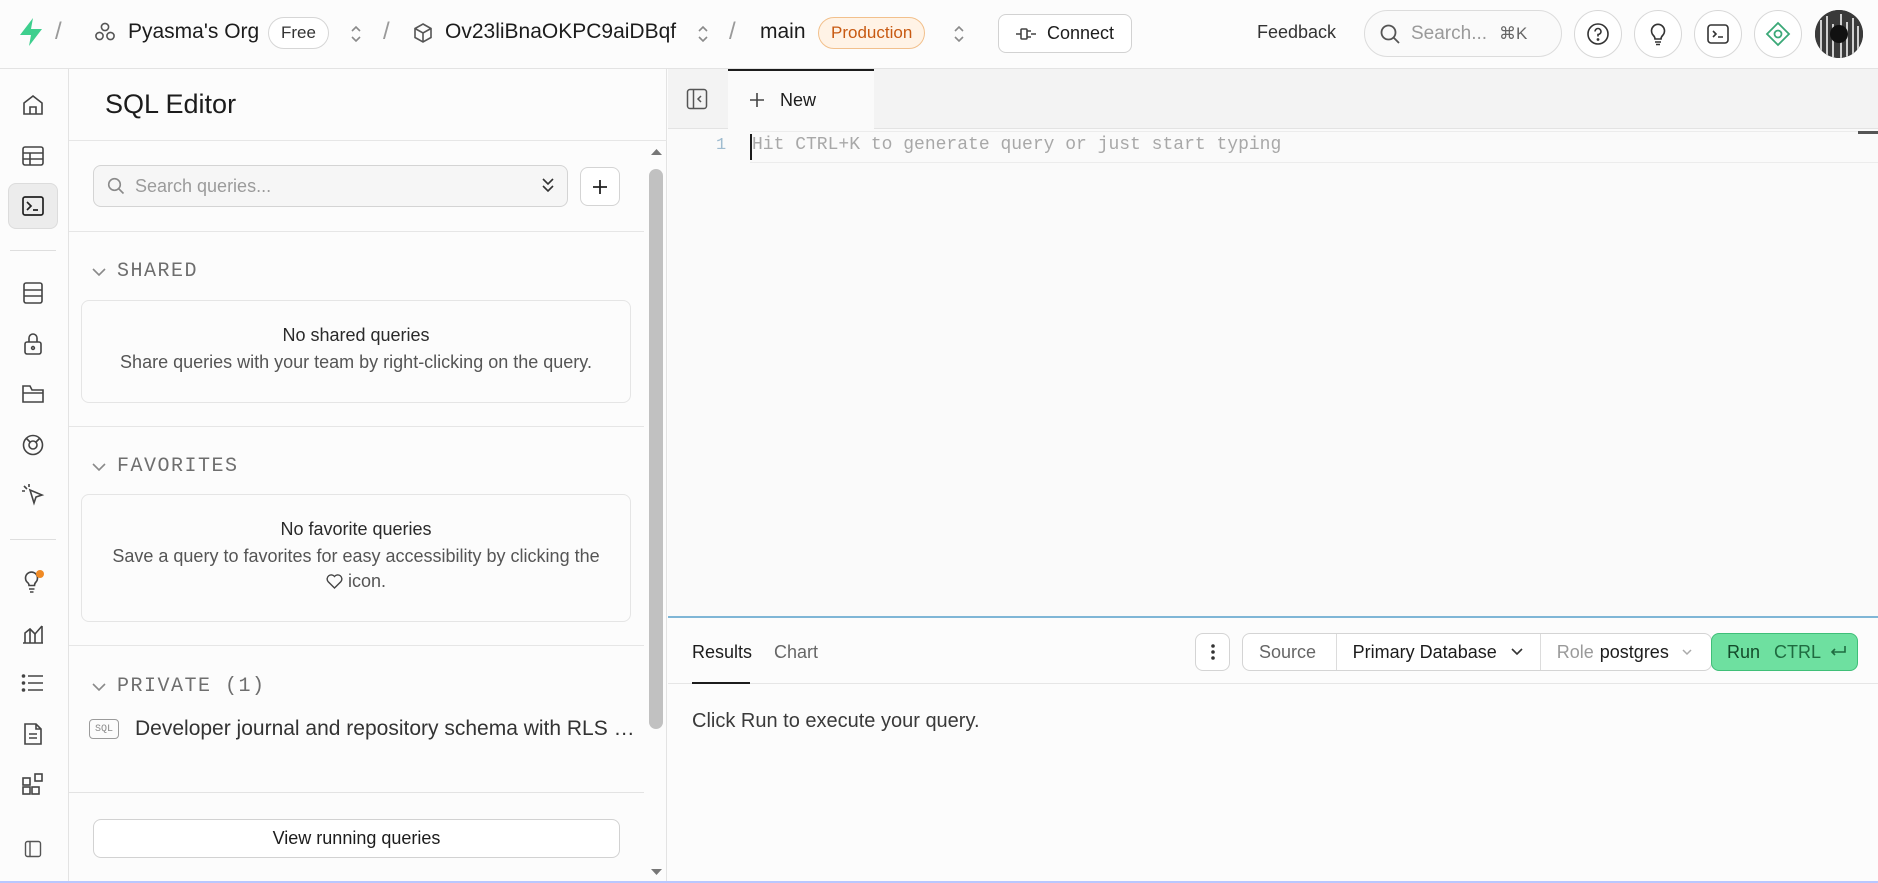  What do you see at coordinates (33, 683) in the screenshot?
I see `nav-logs` at bounding box center [33, 683].